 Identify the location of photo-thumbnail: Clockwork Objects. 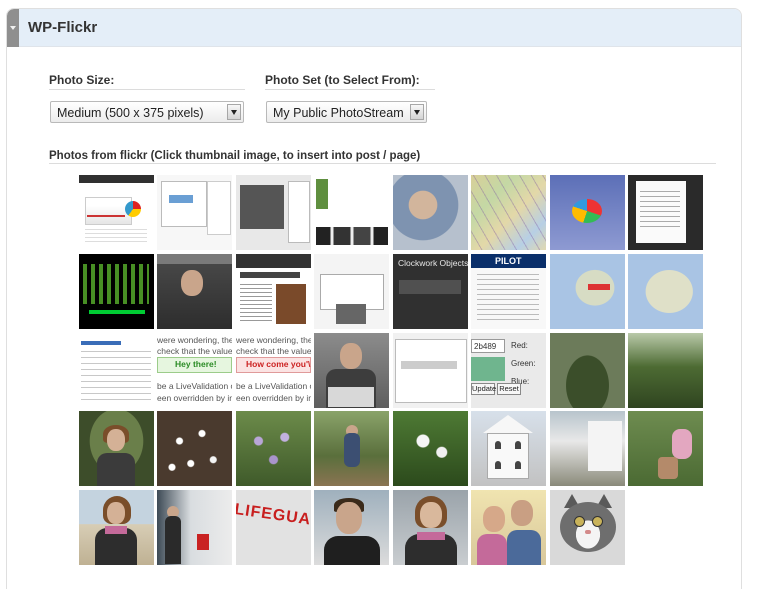
(430, 291).